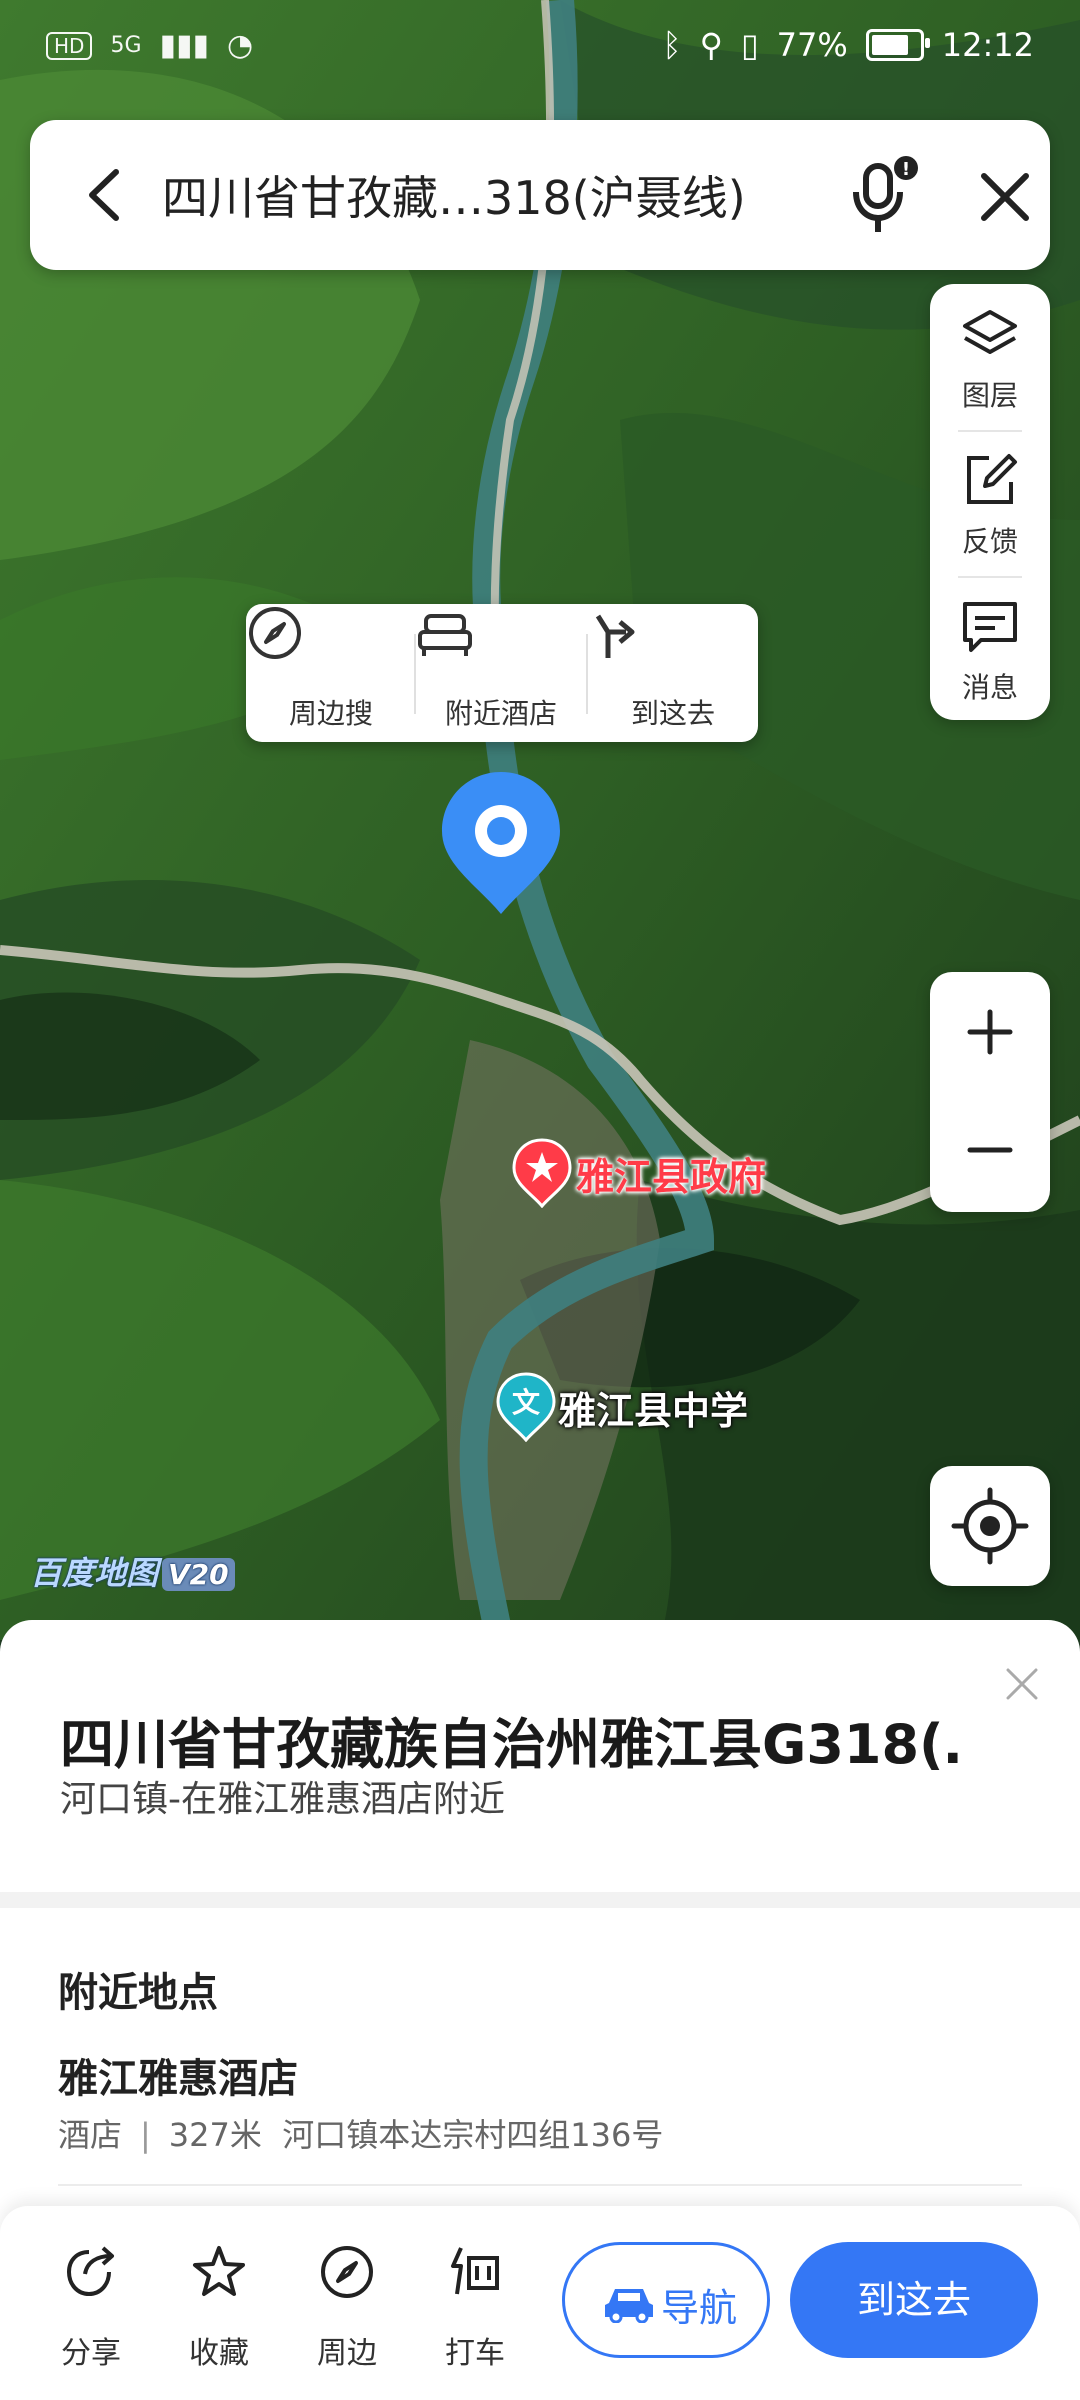 The image size is (1080, 2400). I want to click on school-badge-text: 文, so click(526, 1402).